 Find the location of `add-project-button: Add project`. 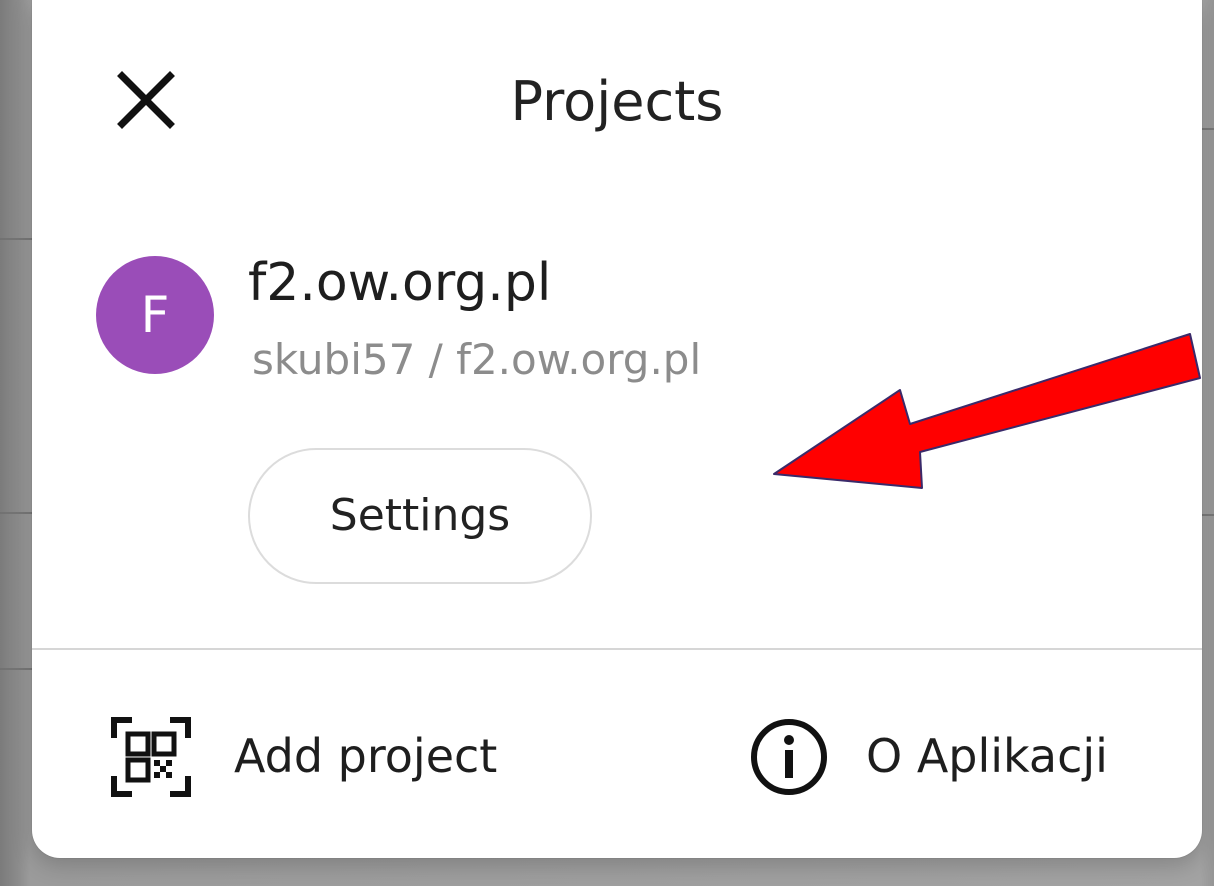

add-project-button: Add project is located at coordinates (340, 756).